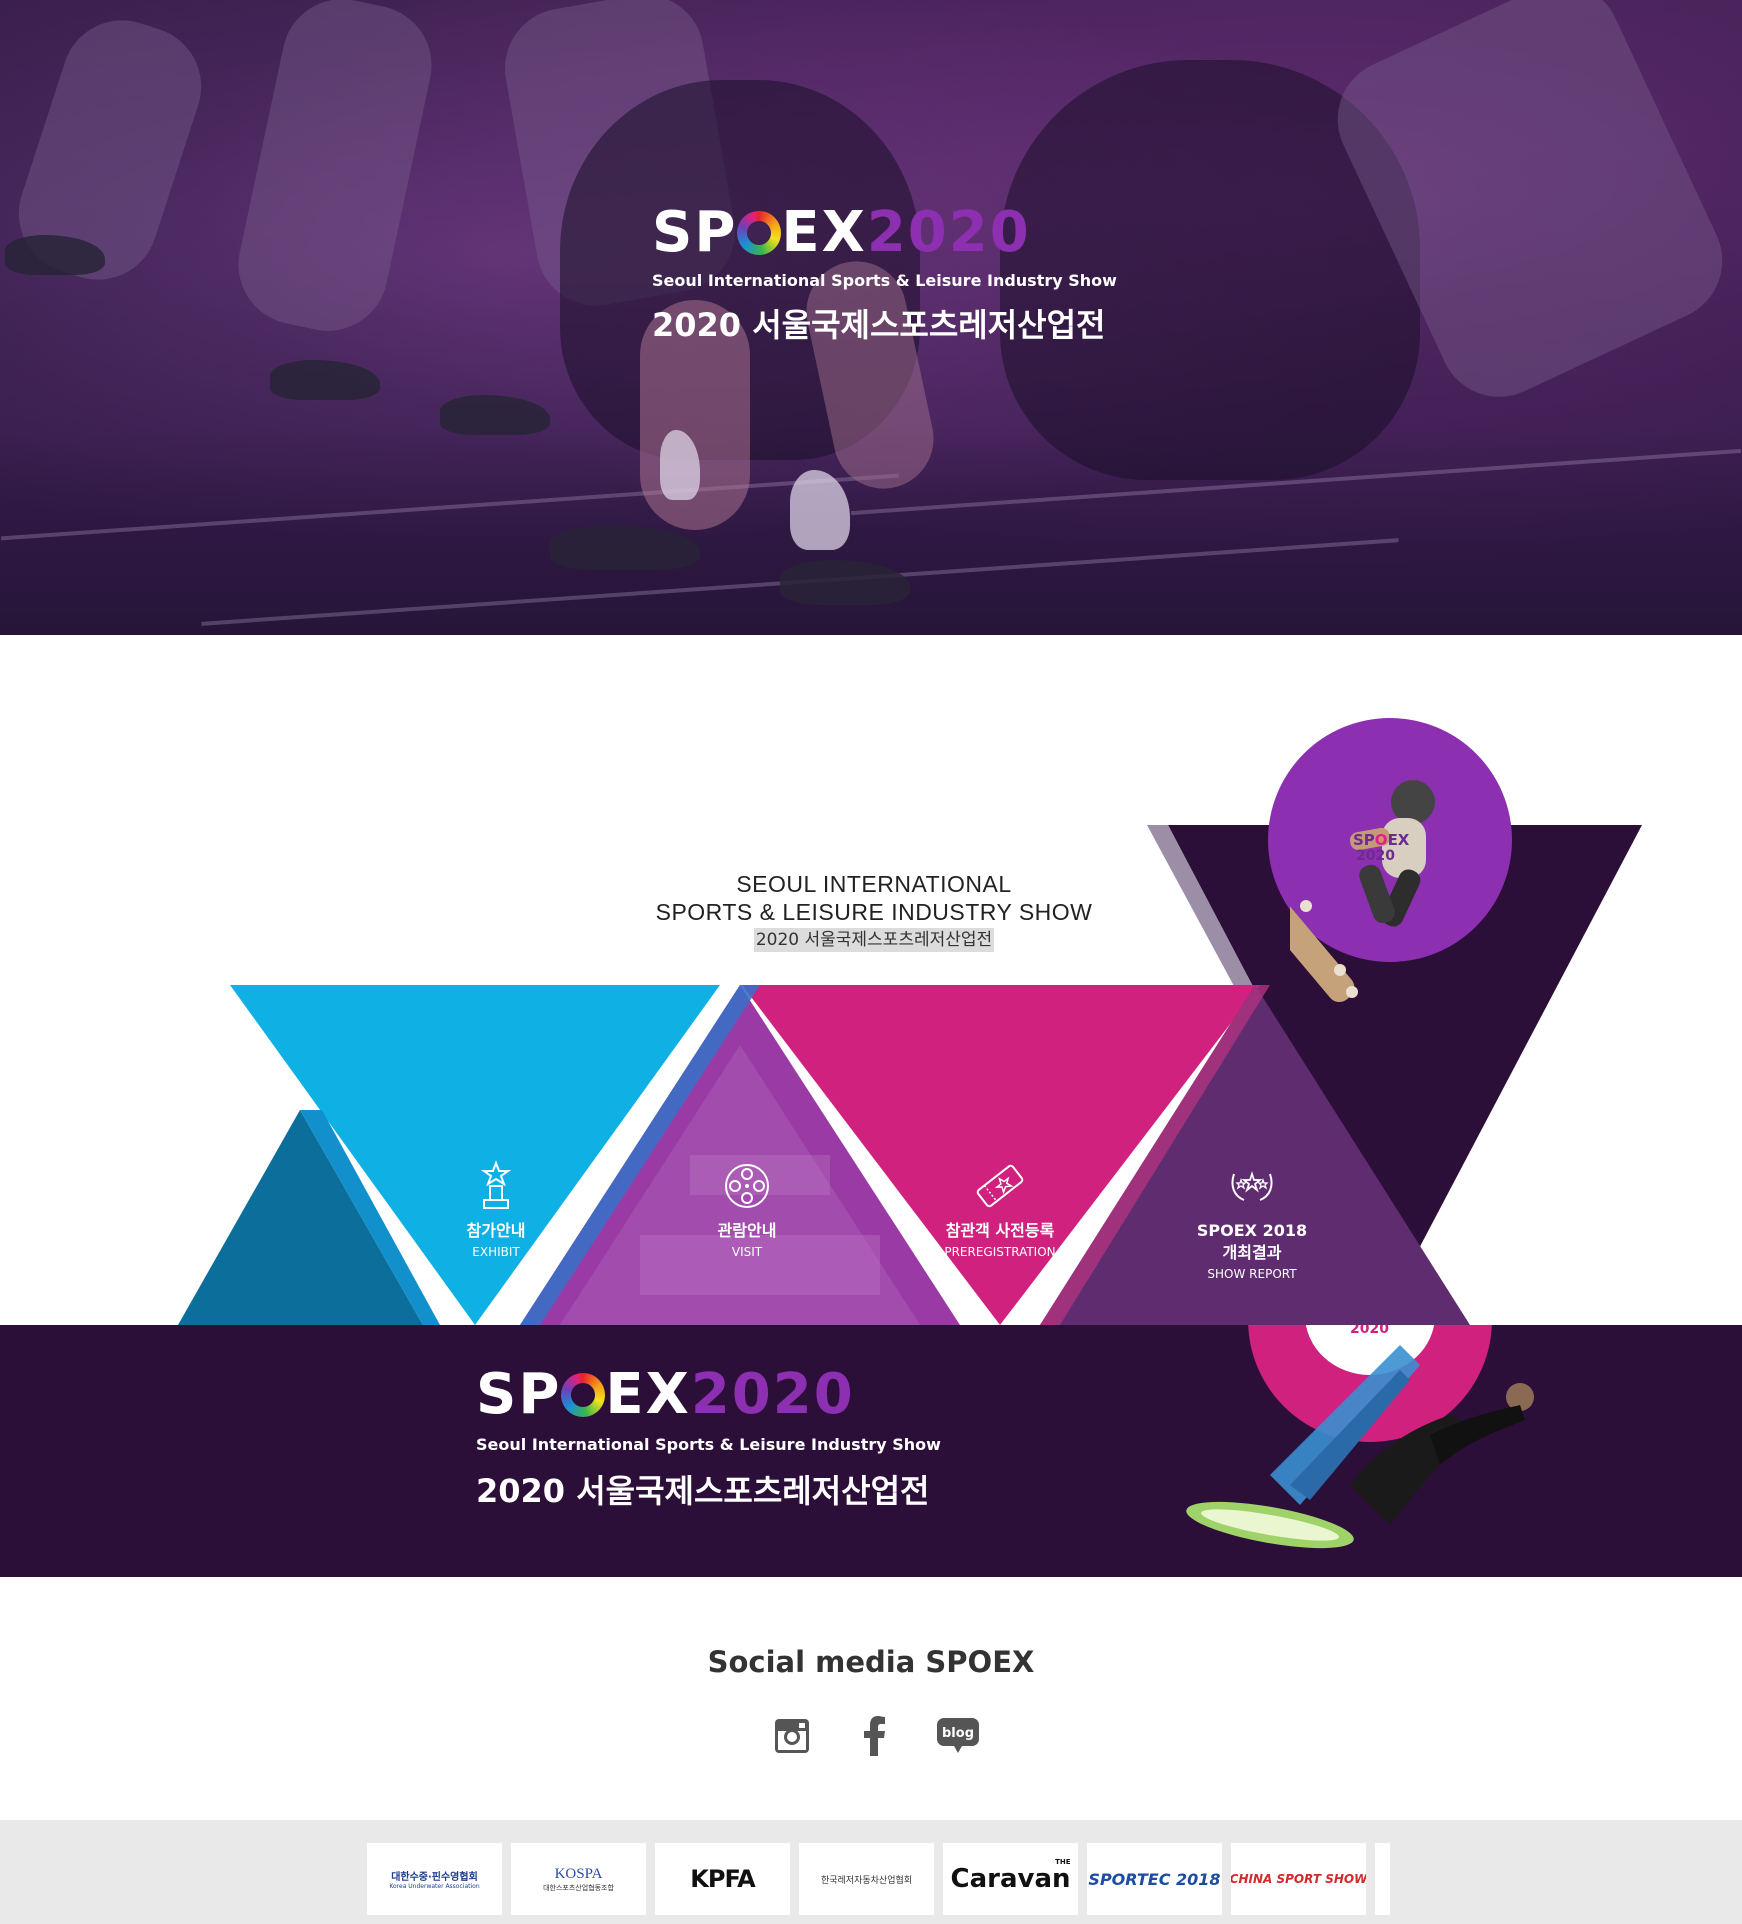  I want to click on menu-show-report-line2: 개최결과, so click(1252, 1252).